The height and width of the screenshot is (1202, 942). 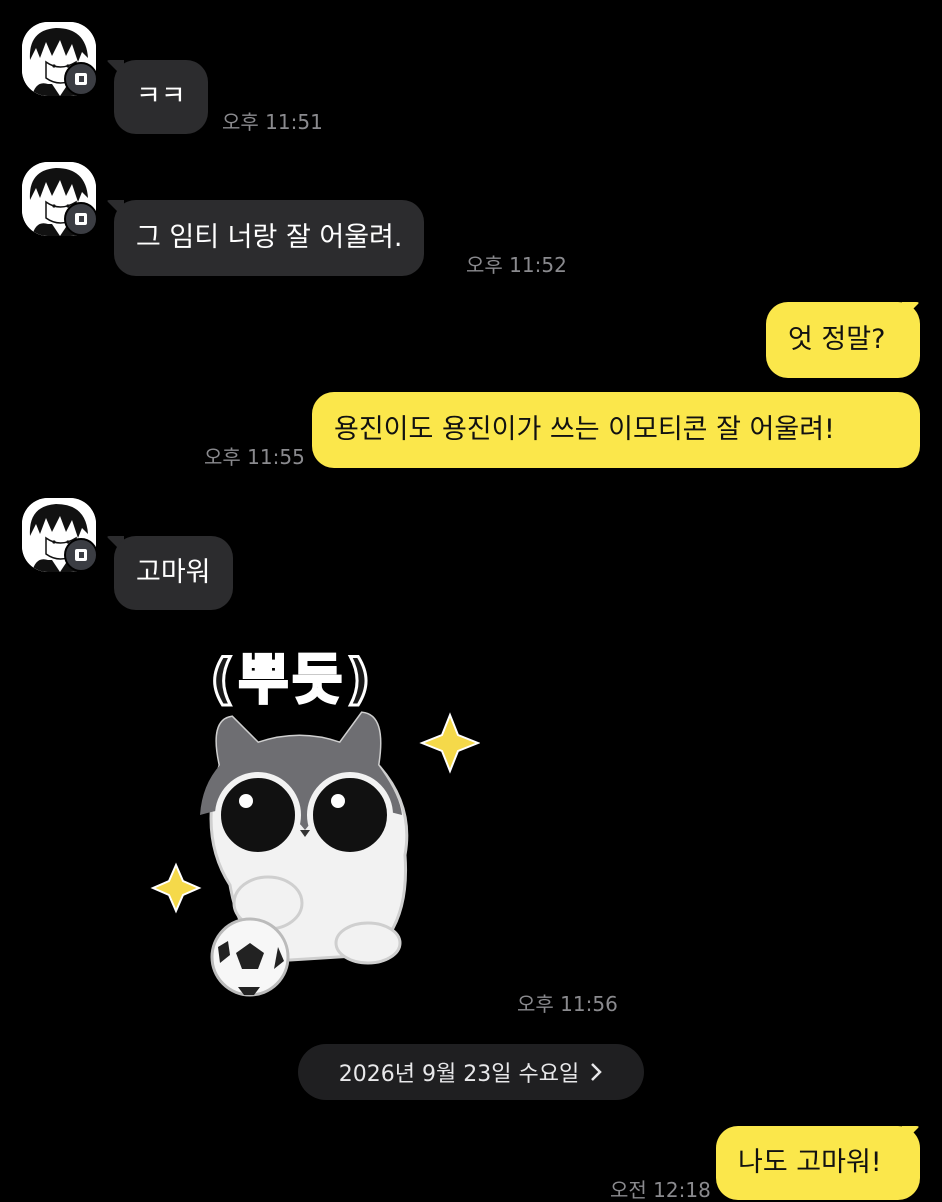 I want to click on message-bubble-outgoing: 용진이도 용진이가 쓰는 이모티콘 잘 어울려!, so click(x=616, y=430).